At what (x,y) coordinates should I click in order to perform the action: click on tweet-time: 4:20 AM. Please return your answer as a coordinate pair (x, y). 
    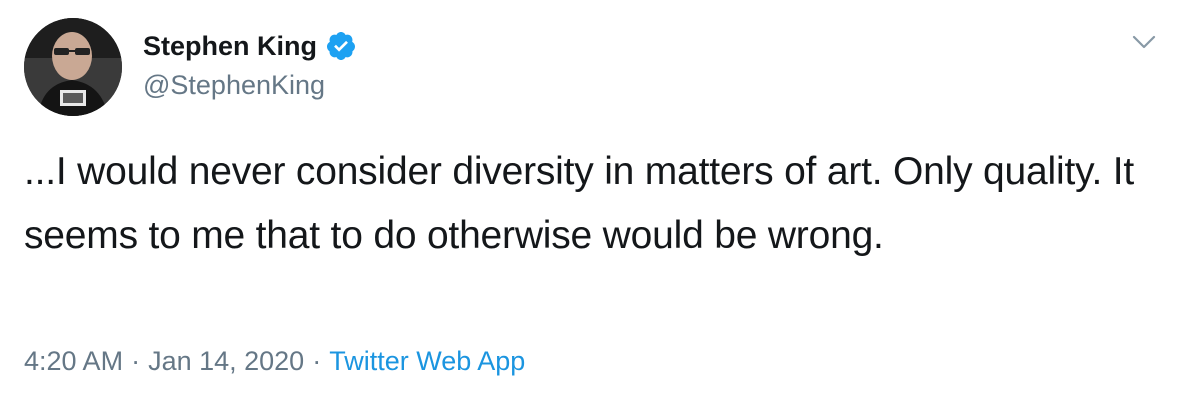
    Looking at the image, I should click on (73, 361).